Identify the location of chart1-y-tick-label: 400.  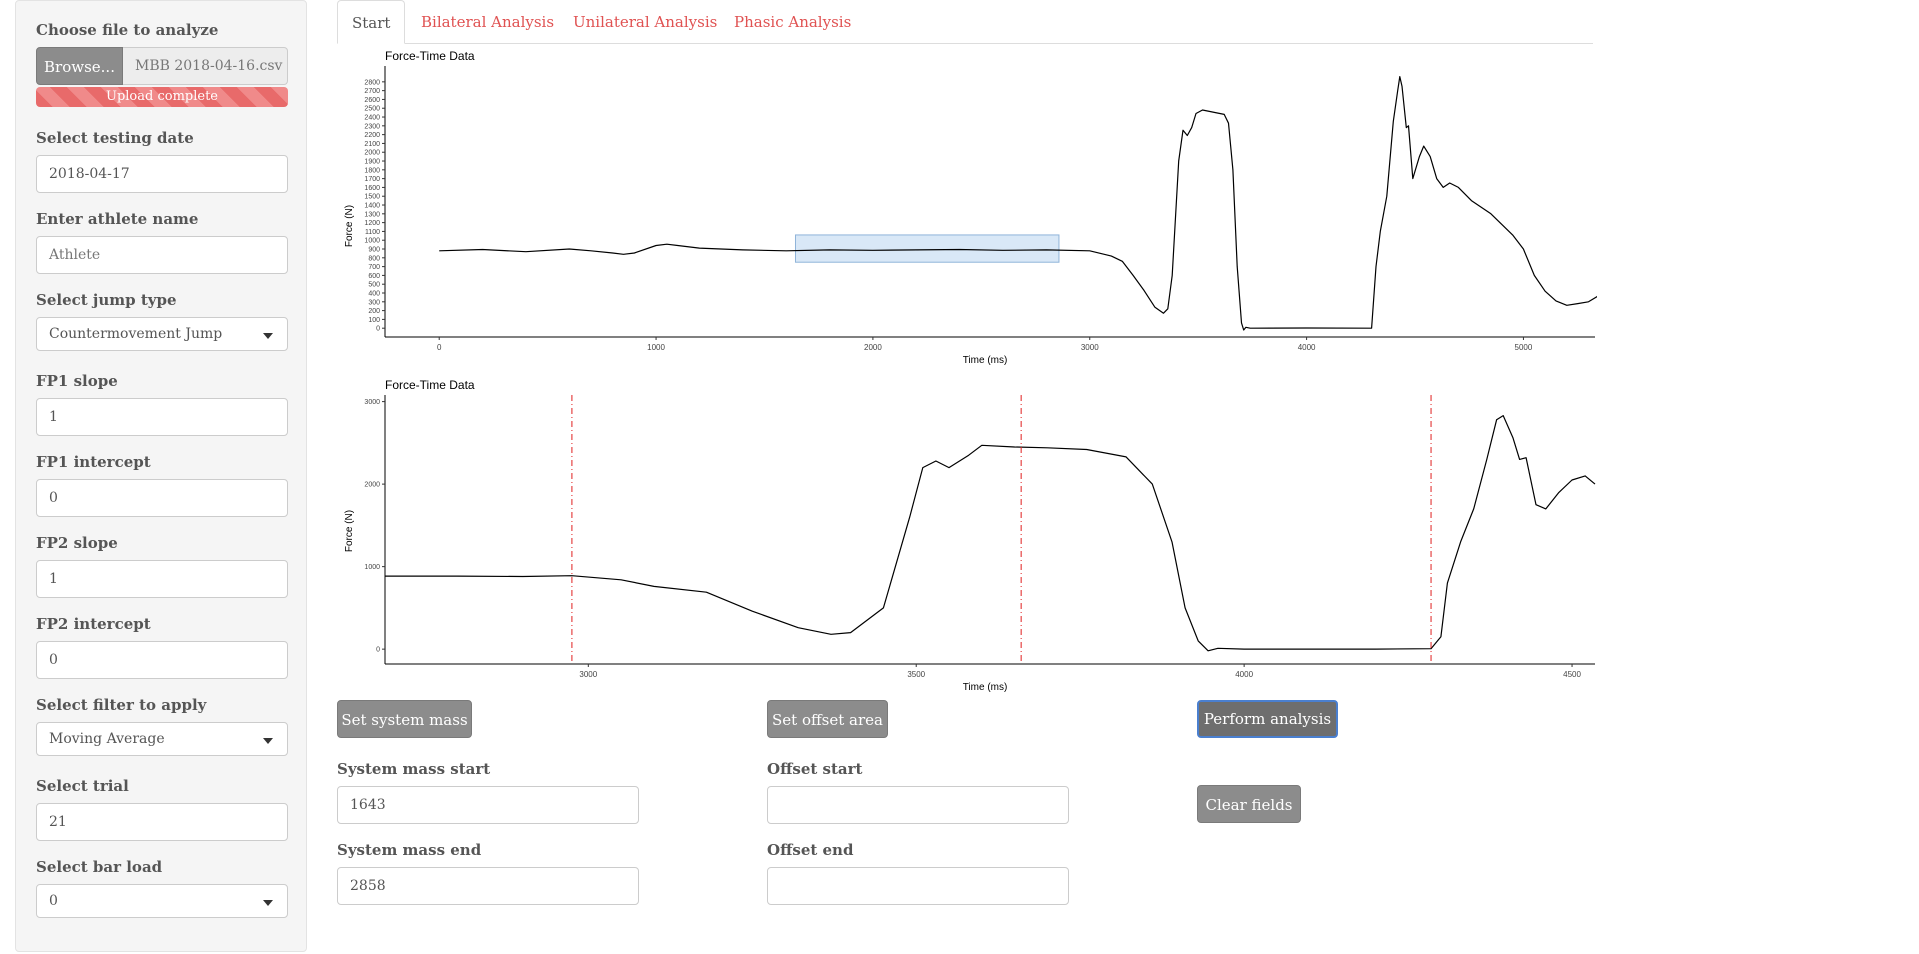
(374, 294).